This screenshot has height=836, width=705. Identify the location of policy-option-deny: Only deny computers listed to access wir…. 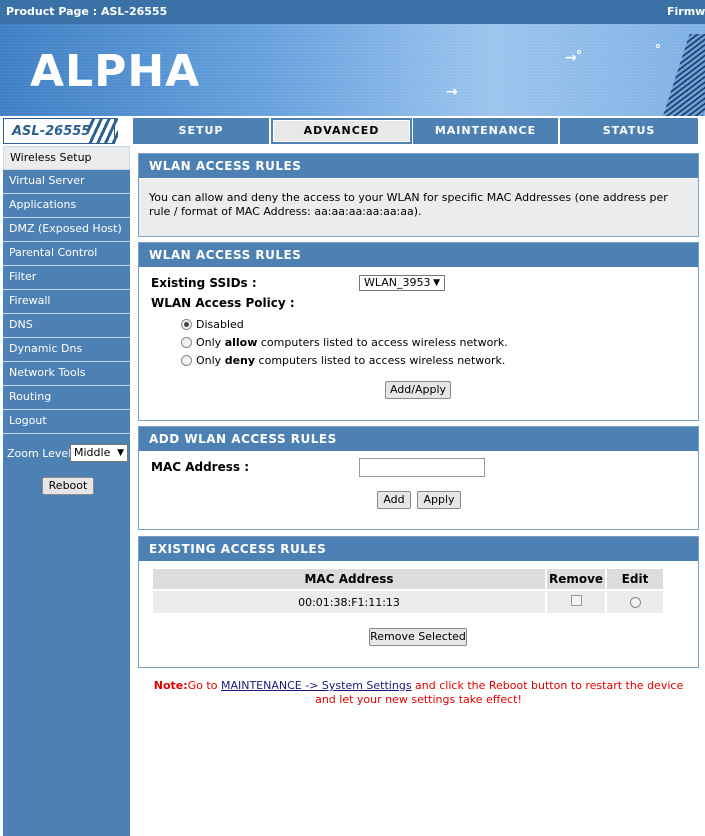
(343, 360).